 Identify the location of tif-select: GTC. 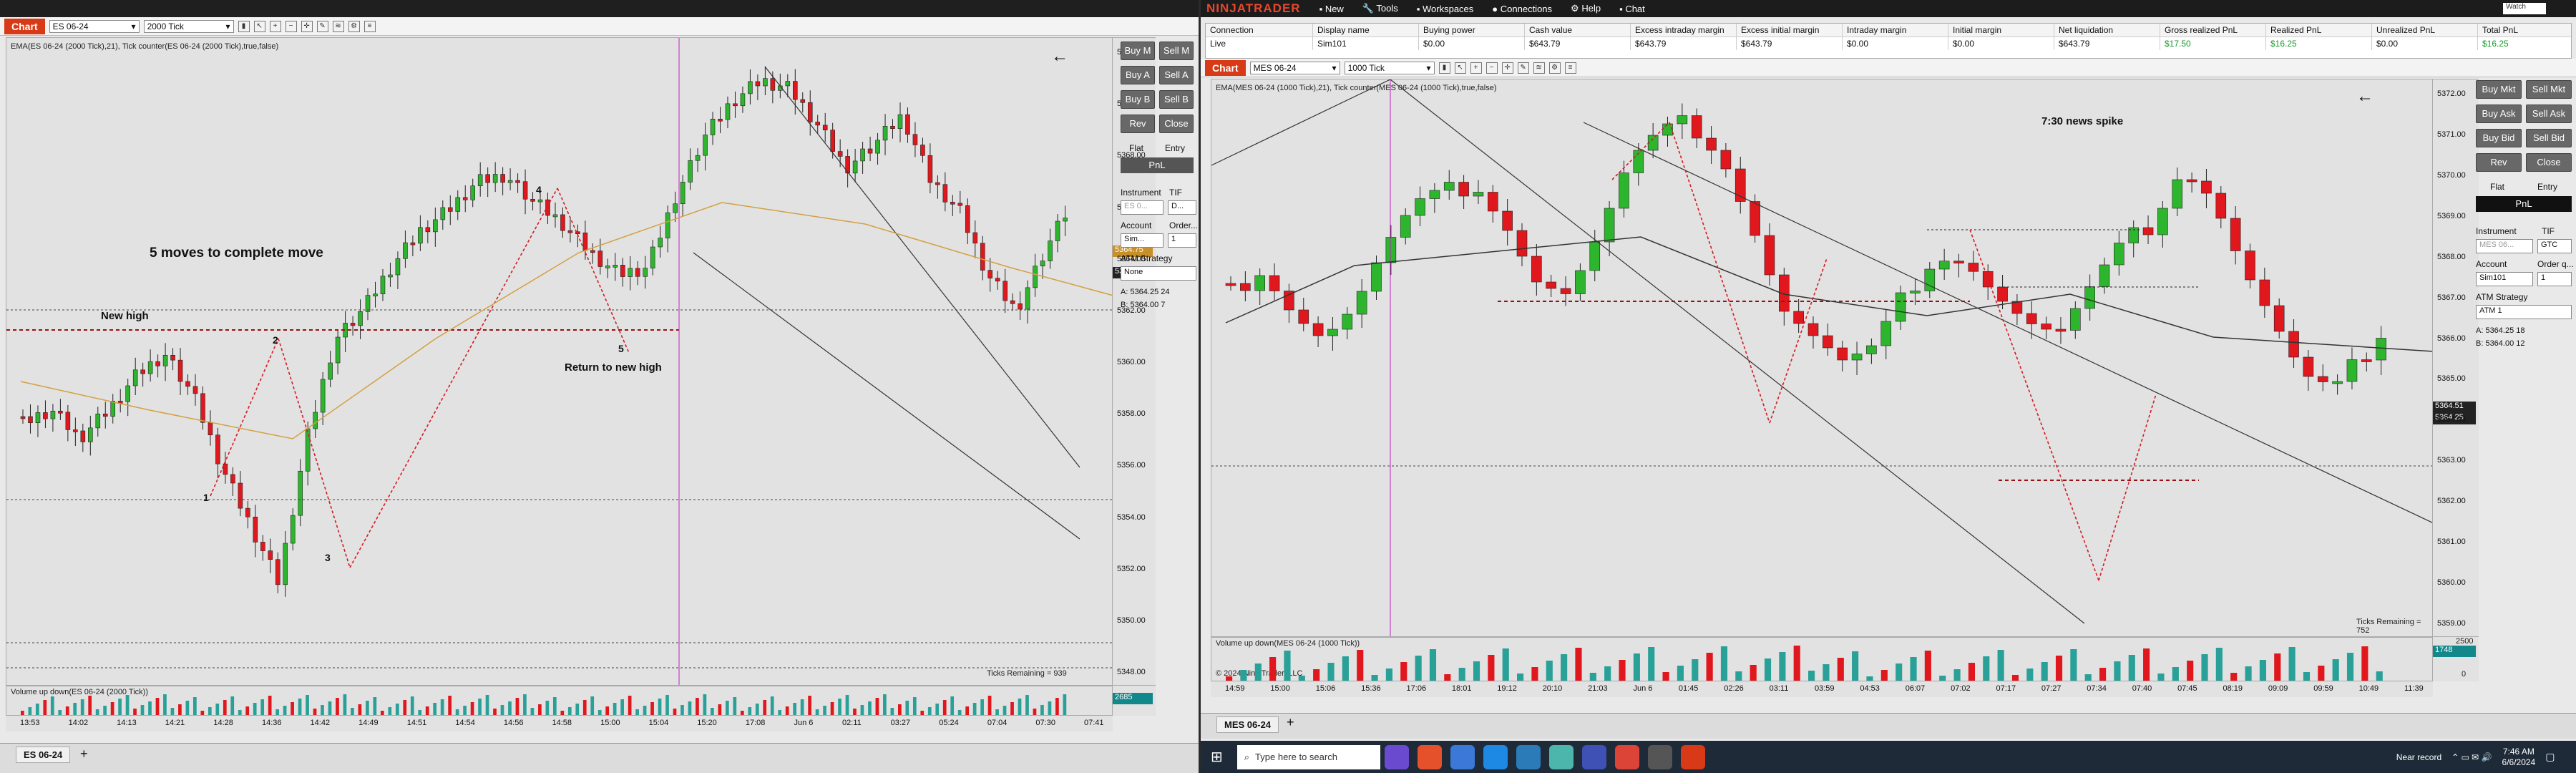
(2554, 246).